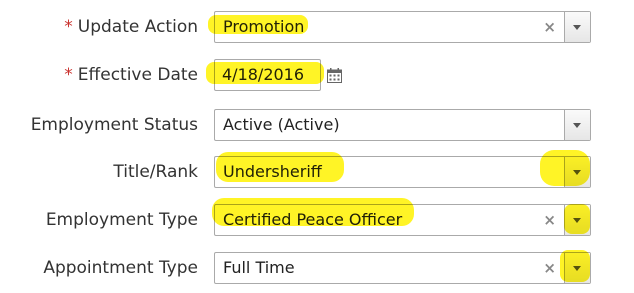 The image size is (634, 293). Describe the element at coordinates (114, 125) in the screenshot. I see `employment-status-label: Employment Status` at that location.